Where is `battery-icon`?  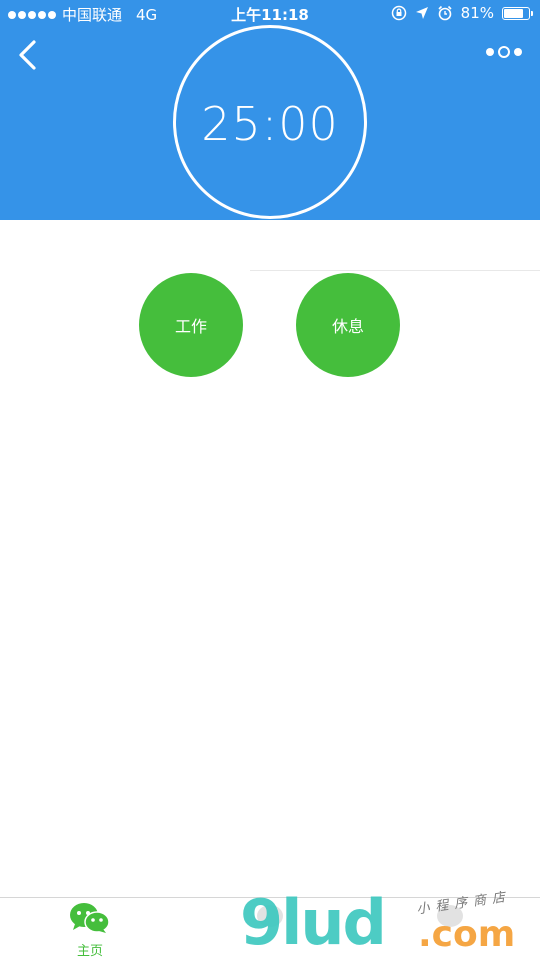 battery-icon is located at coordinates (517, 13).